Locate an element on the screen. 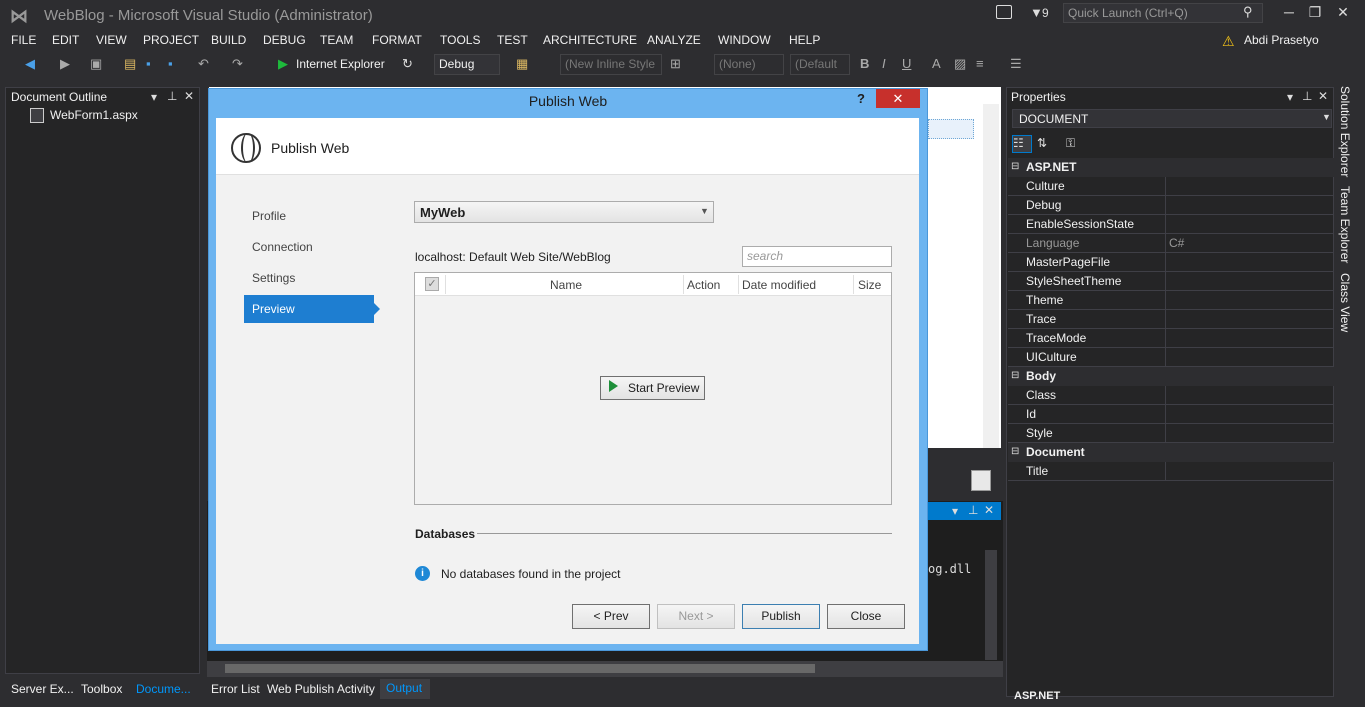 Image resolution: width=1365 pixels, height=707 pixels. menu-help: HELP is located at coordinates (804, 40).